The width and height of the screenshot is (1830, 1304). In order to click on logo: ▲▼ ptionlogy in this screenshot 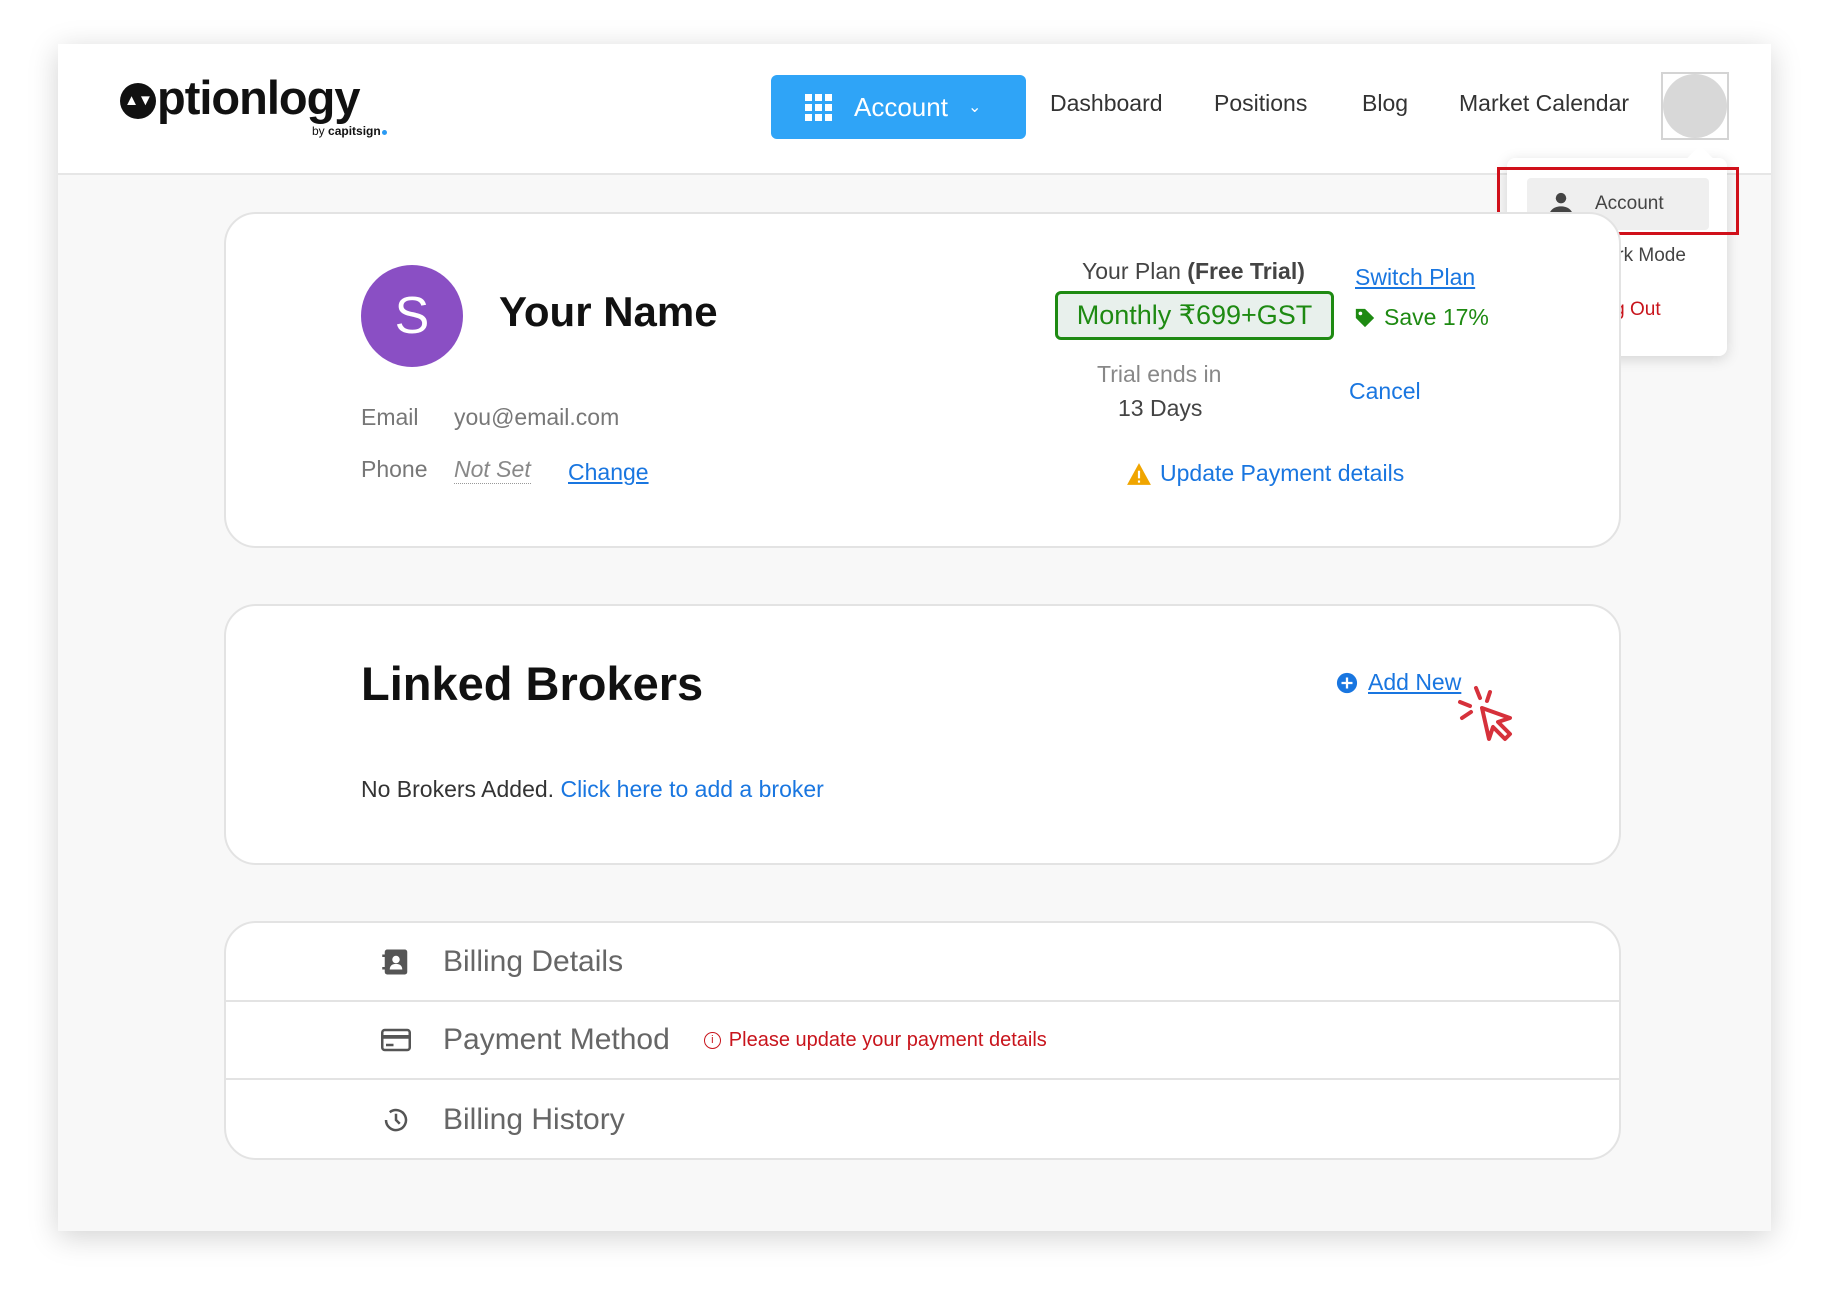, I will do `click(240, 97)`.